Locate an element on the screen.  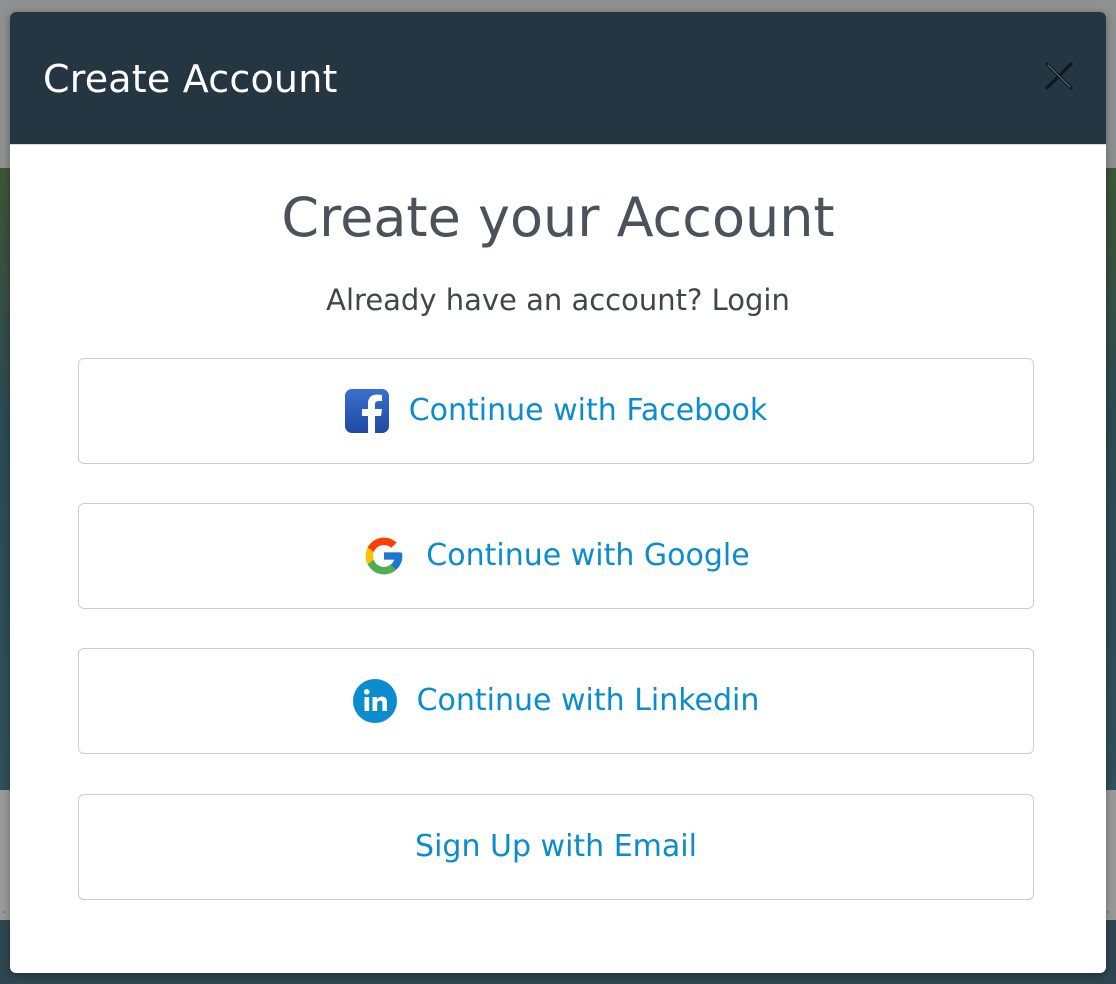
login-prompt: Already have an account? Login is located at coordinates (558, 300).